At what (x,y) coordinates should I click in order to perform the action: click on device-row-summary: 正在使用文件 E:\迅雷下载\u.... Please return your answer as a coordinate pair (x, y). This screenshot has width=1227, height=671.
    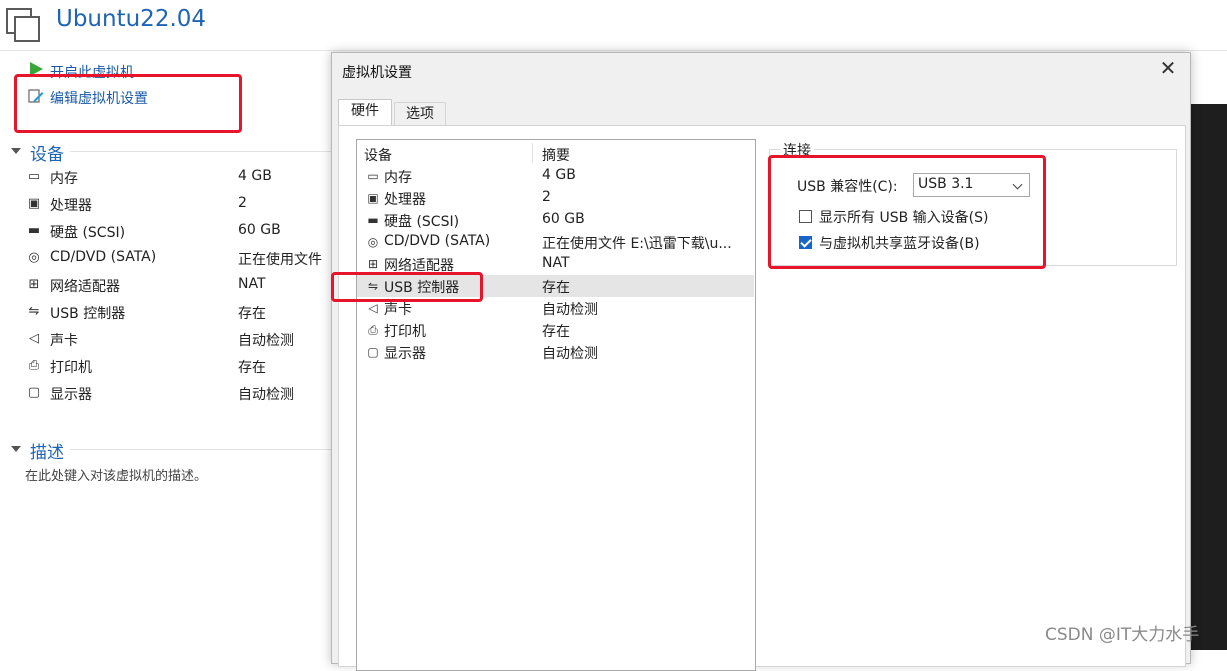
    Looking at the image, I should click on (637, 244).